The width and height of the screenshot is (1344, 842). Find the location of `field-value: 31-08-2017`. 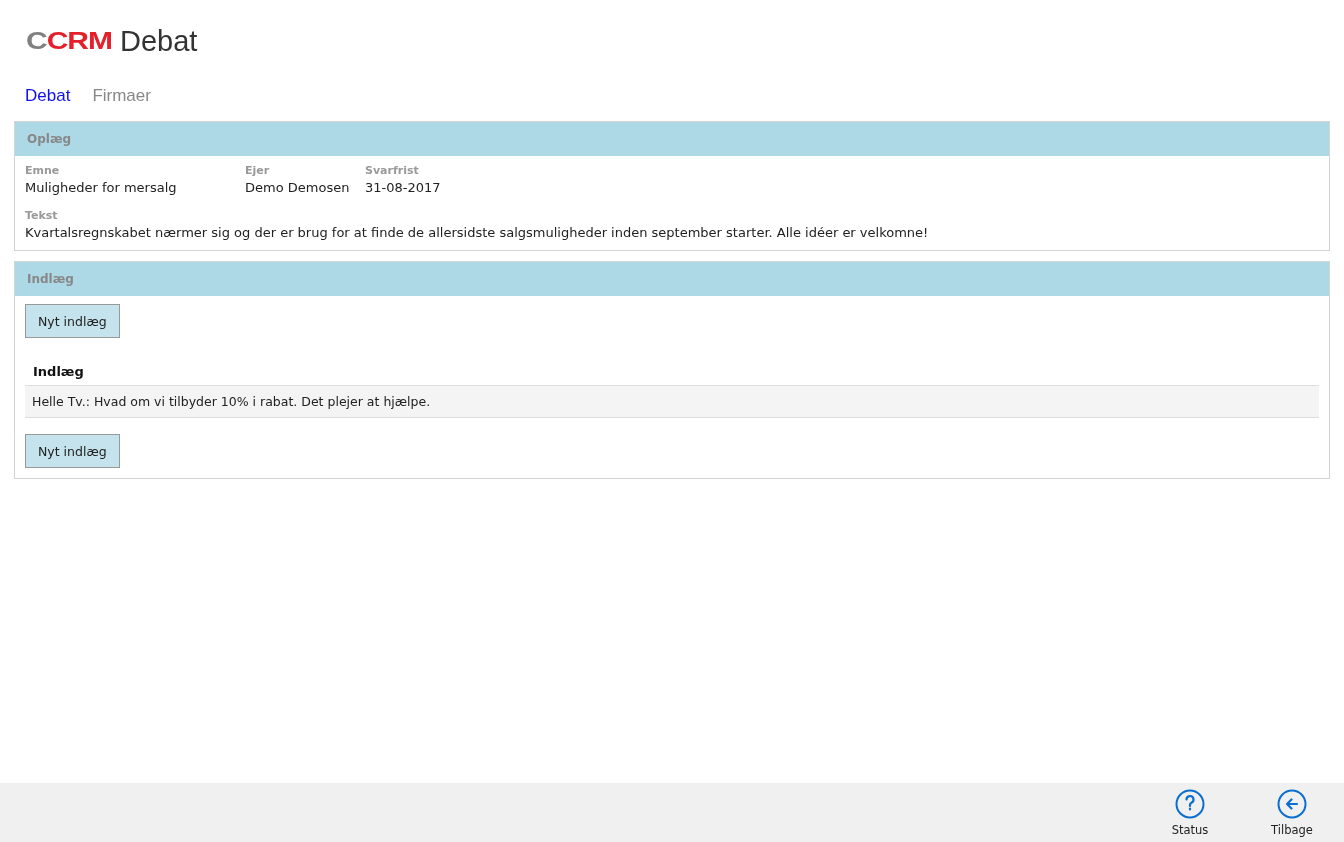

field-value: 31-08-2017 is located at coordinates (403, 187).